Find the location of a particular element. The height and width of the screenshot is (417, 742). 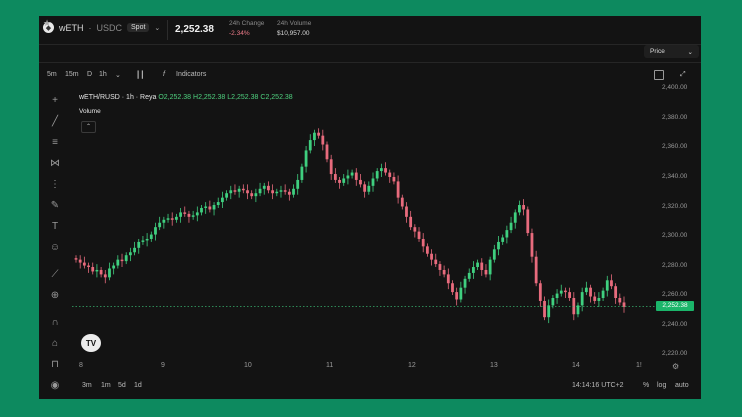

tradingview-logo: TV is located at coordinates (91, 343).